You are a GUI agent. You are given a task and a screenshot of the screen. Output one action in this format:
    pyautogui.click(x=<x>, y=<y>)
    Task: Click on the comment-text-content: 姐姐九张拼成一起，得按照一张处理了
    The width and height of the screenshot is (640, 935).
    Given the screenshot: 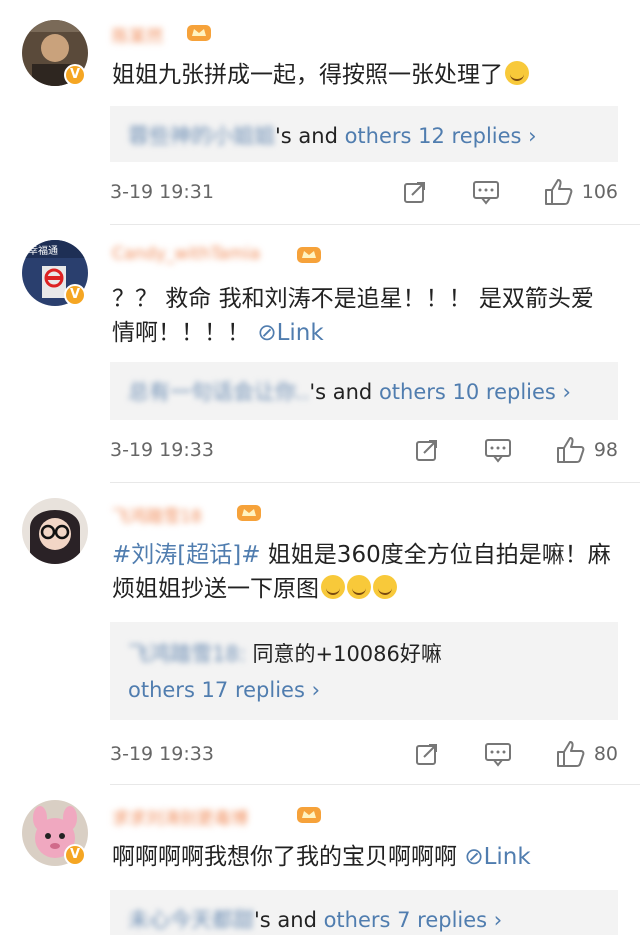 What is the action you would take?
    pyautogui.click(x=307, y=75)
    